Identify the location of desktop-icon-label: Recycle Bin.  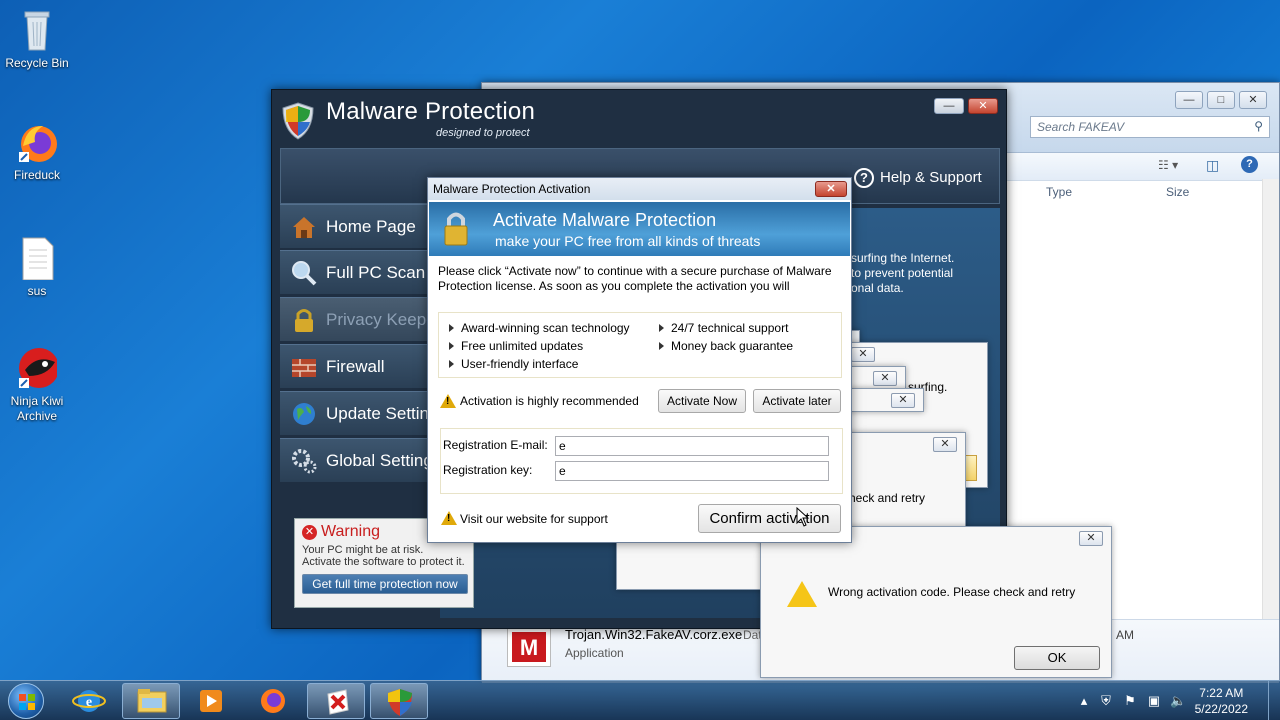
(37, 63).